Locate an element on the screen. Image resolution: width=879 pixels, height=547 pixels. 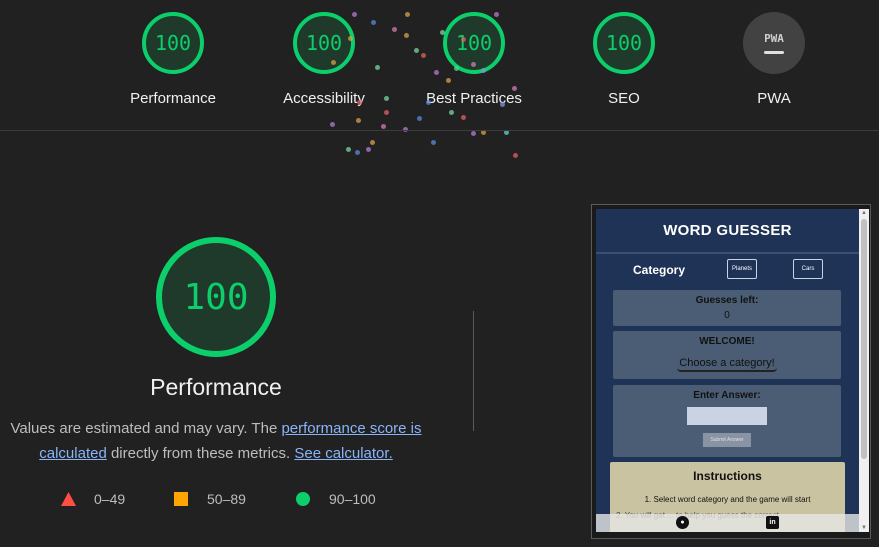
legend-average: 50–89 is located at coordinates (210, 499).